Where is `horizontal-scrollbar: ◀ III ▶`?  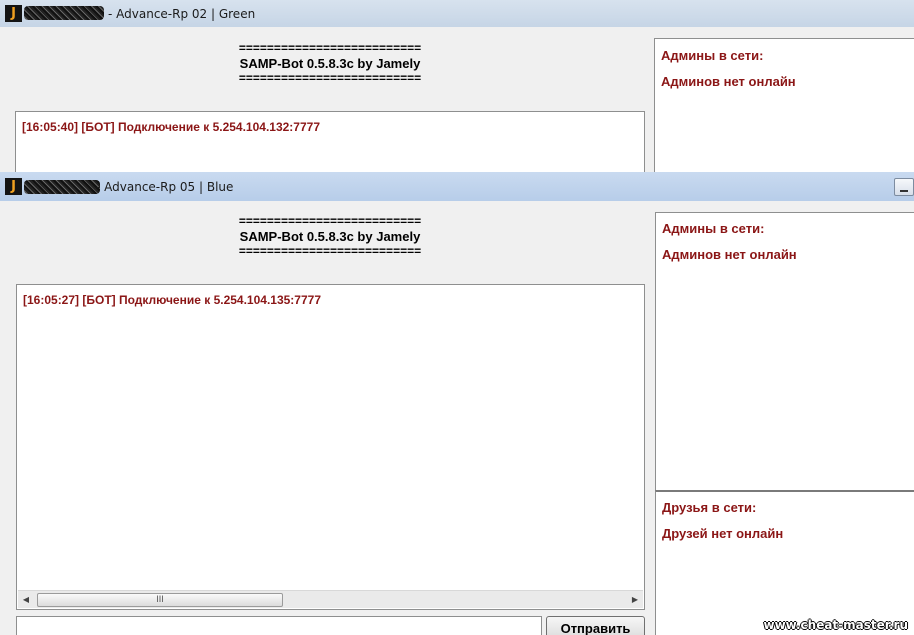
horizontal-scrollbar: ◀ III ▶ is located at coordinates (330, 599).